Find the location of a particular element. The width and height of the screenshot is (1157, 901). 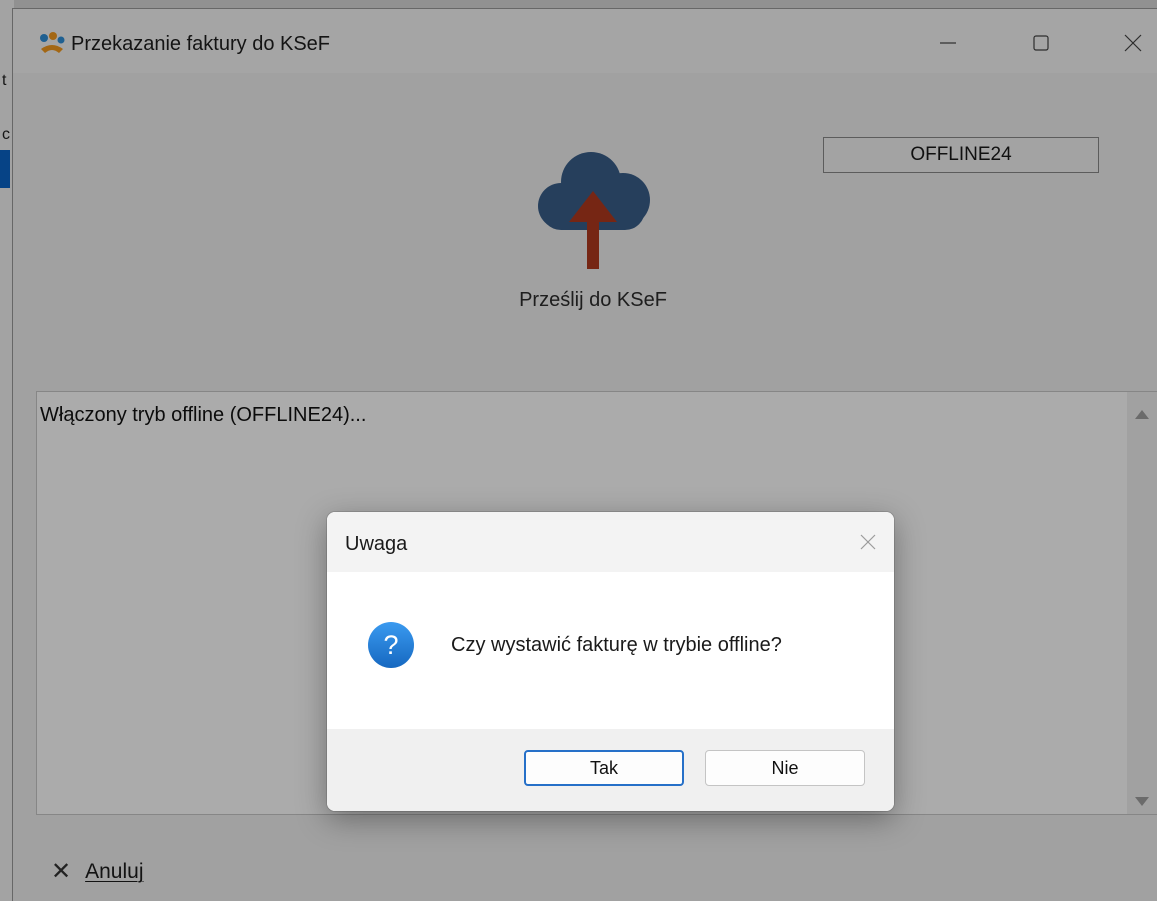

dialog-title: Uwaga is located at coordinates (376, 544).